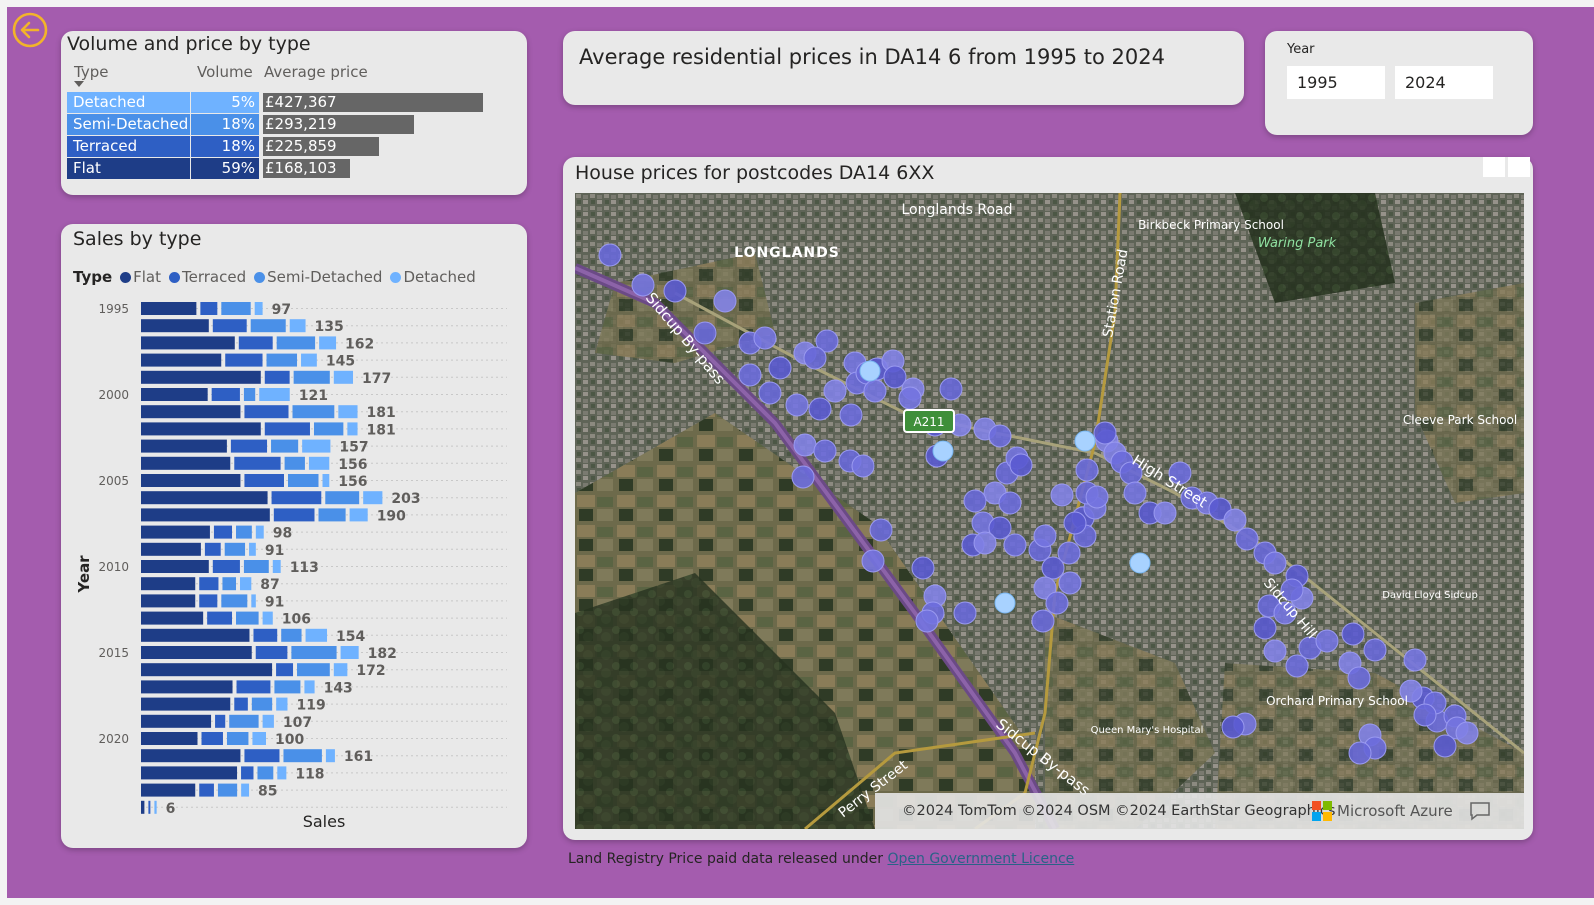 The width and height of the screenshot is (1594, 905). I want to click on table-row: Terraced 18% £225,859, so click(287, 146).